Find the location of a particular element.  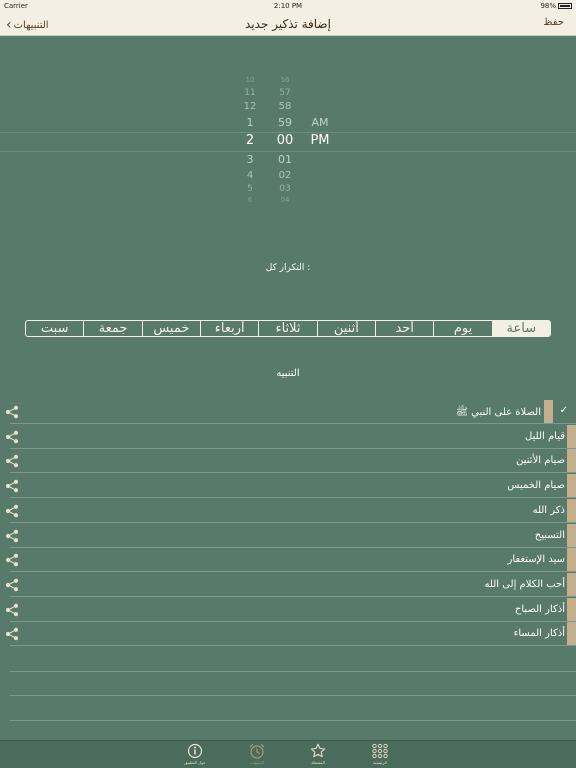

hour-option: 3 is located at coordinates (250, 159).